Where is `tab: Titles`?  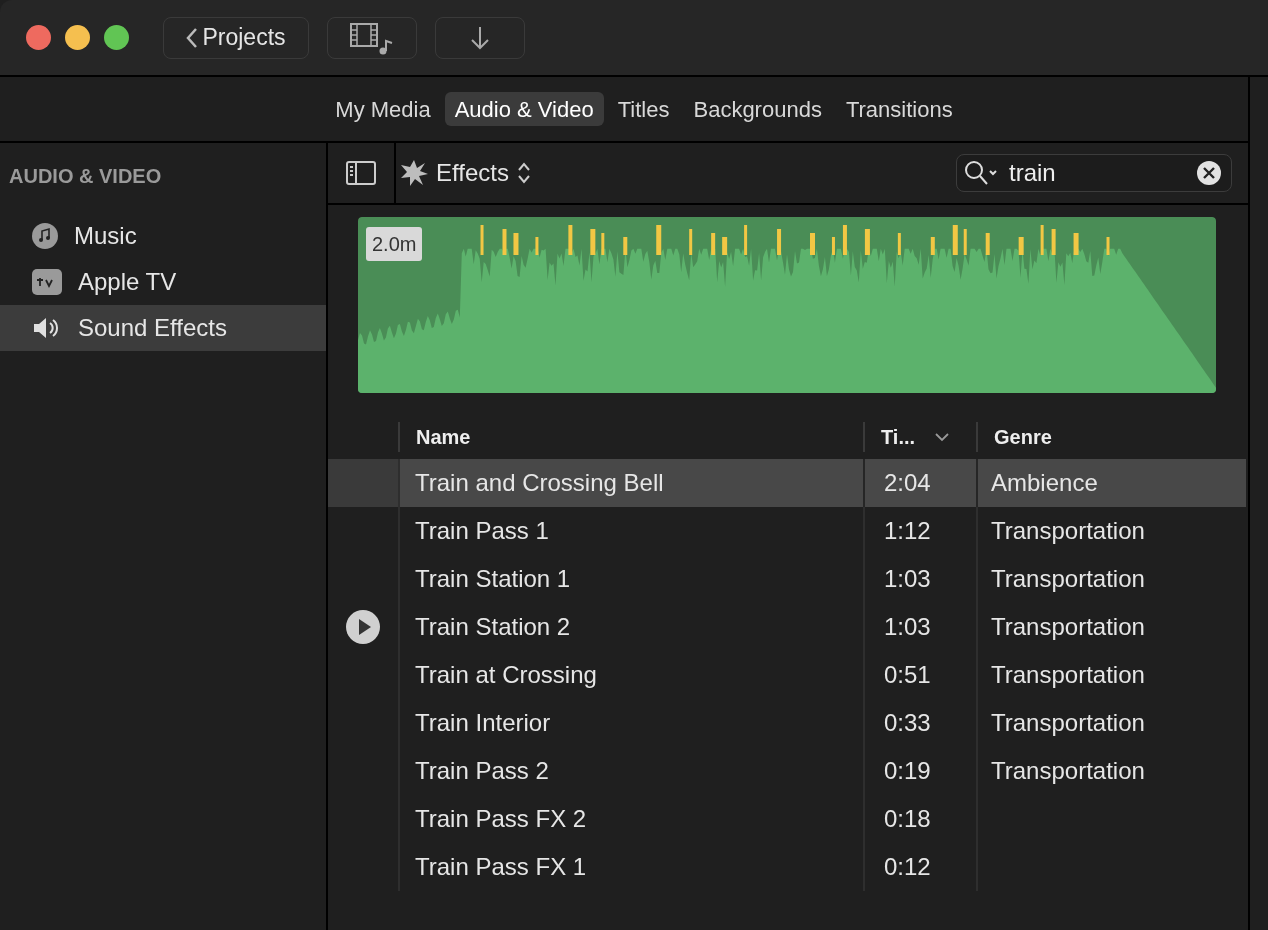
tab: Titles is located at coordinates (643, 109).